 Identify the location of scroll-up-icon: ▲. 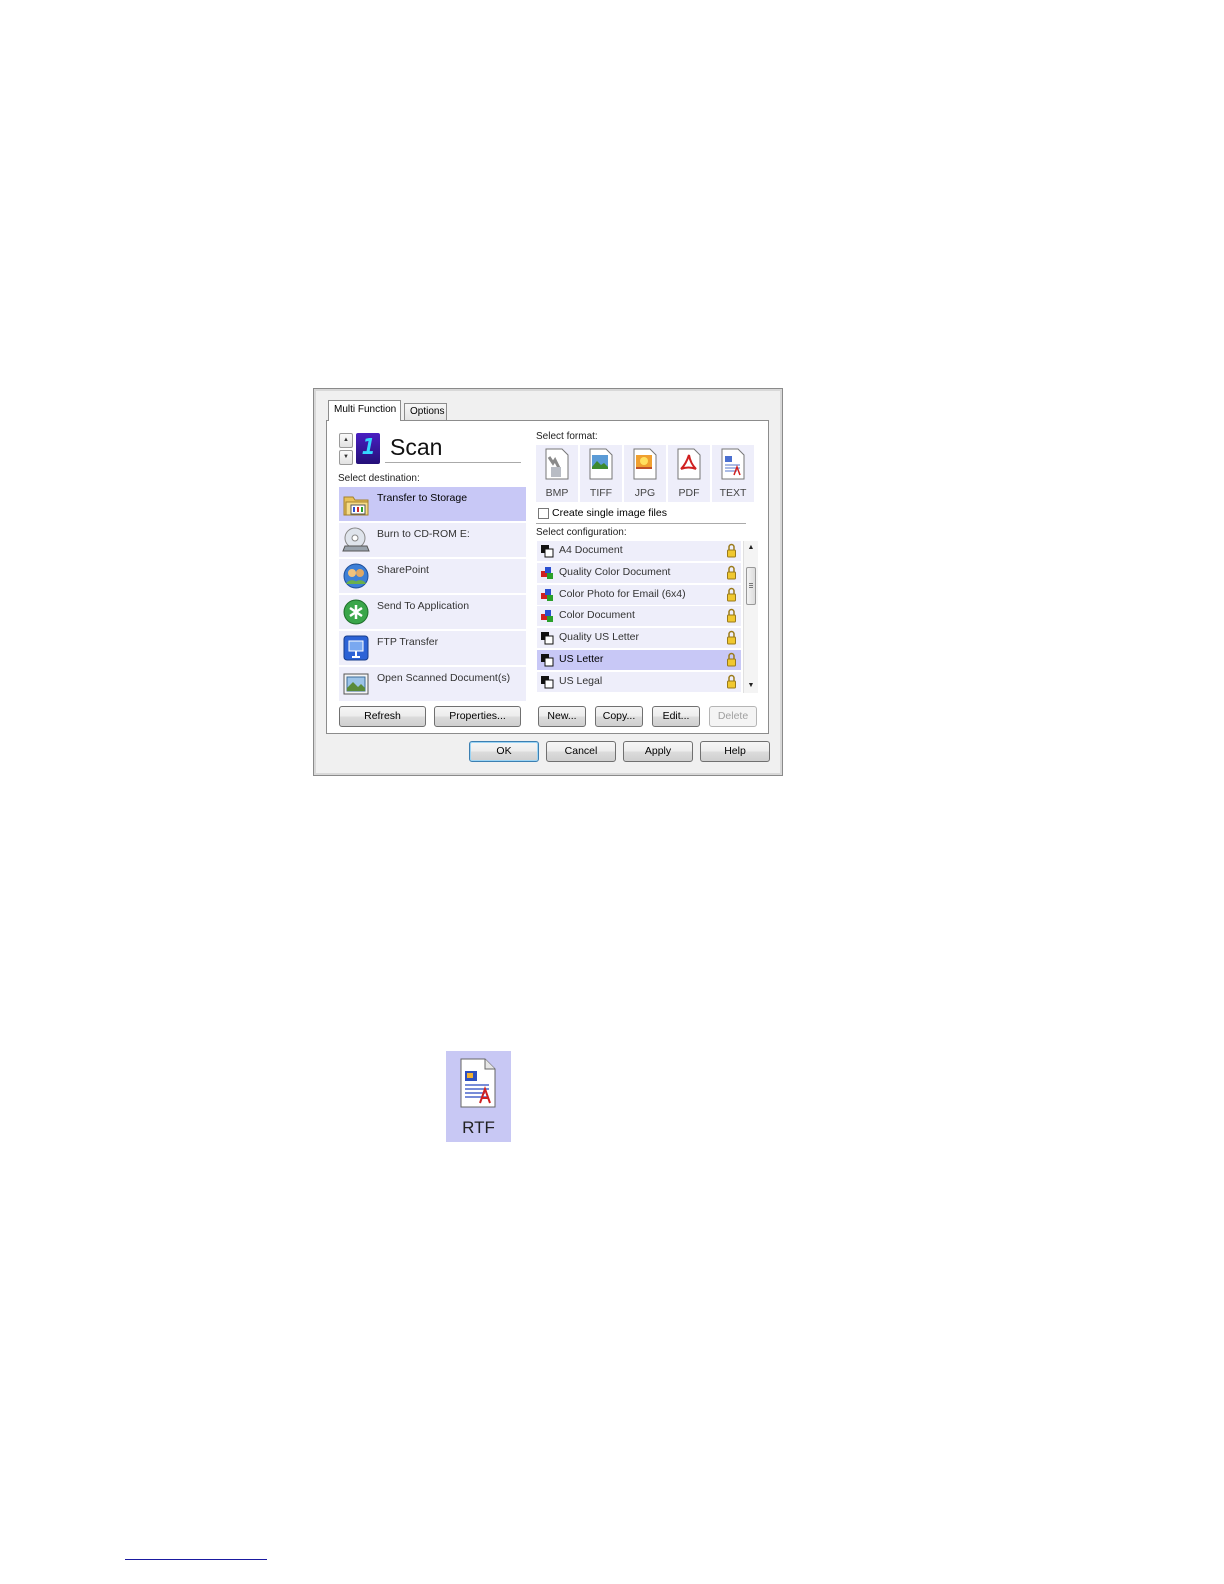
(751, 548).